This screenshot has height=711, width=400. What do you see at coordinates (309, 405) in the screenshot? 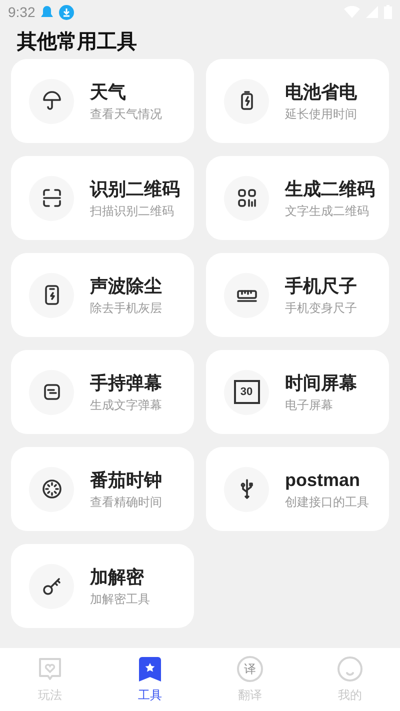
I see `tool-description: 电子屏幕` at bounding box center [309, 405].